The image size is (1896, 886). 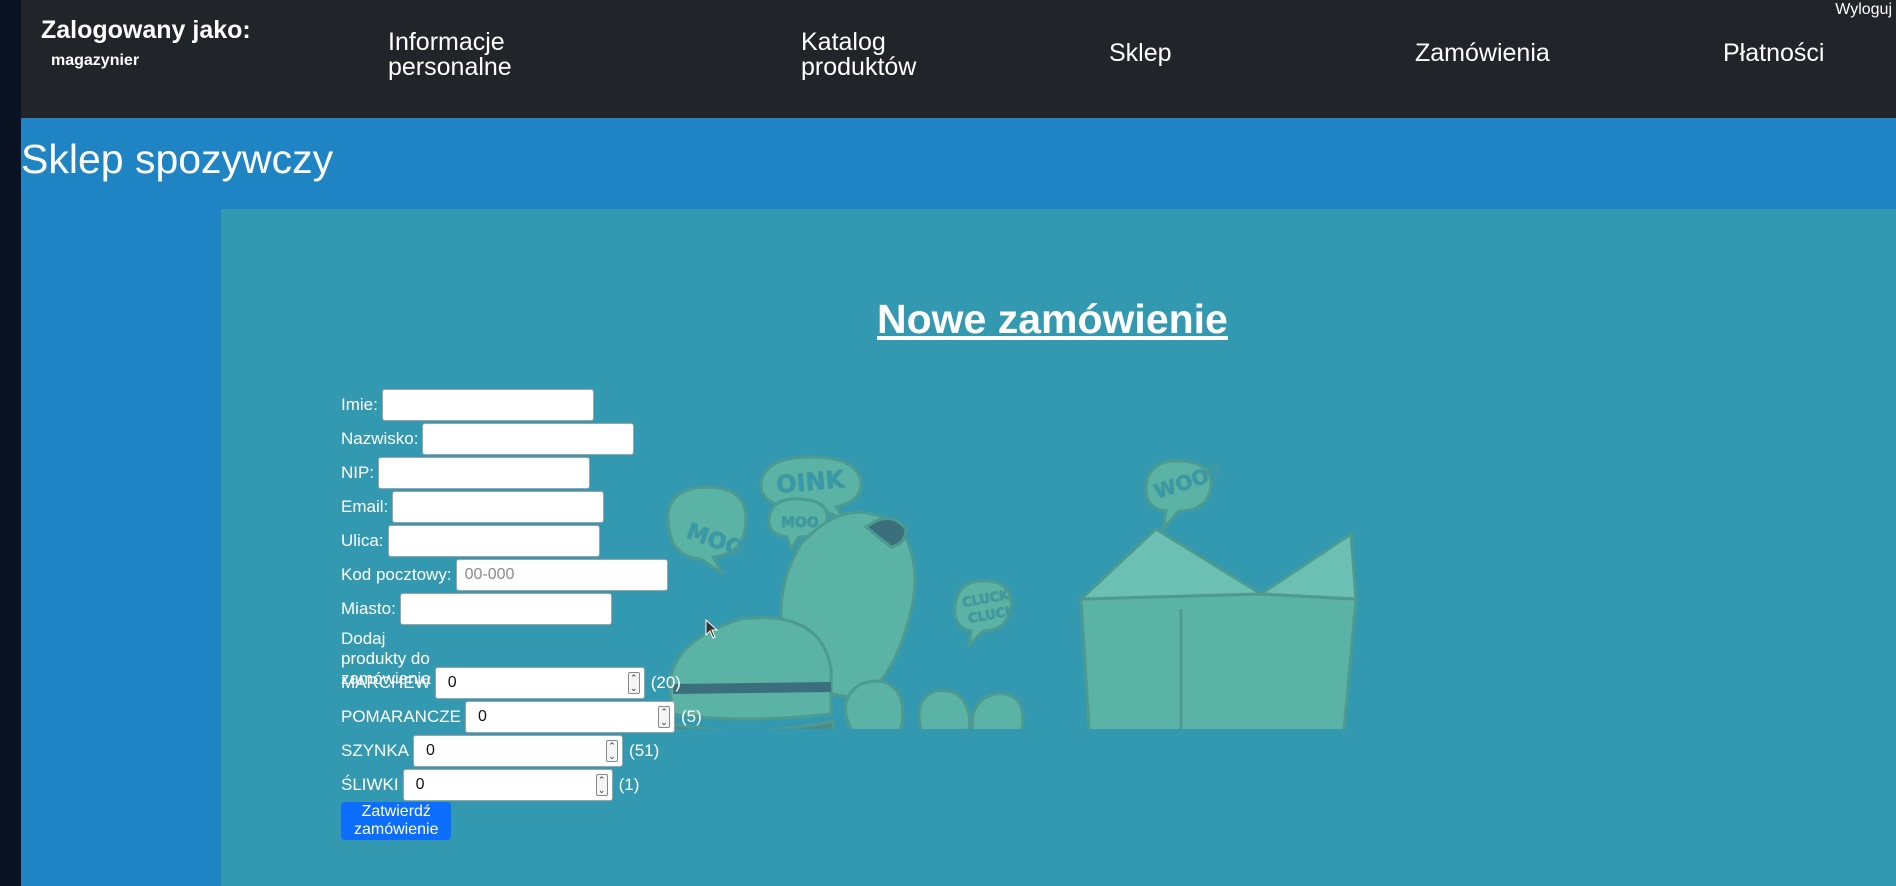 I want to click on street-row: Ulica:, so click(x=470, y=541).